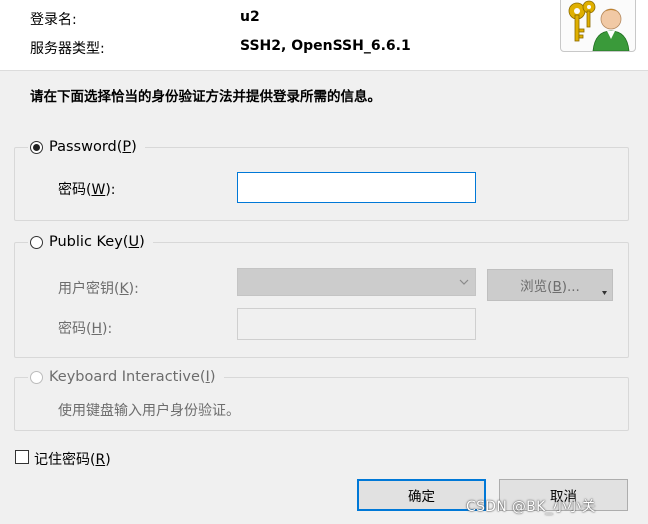  Describe the element at coordinates (356, 324) in the screenshot. I see `passphrase-input` at that location.